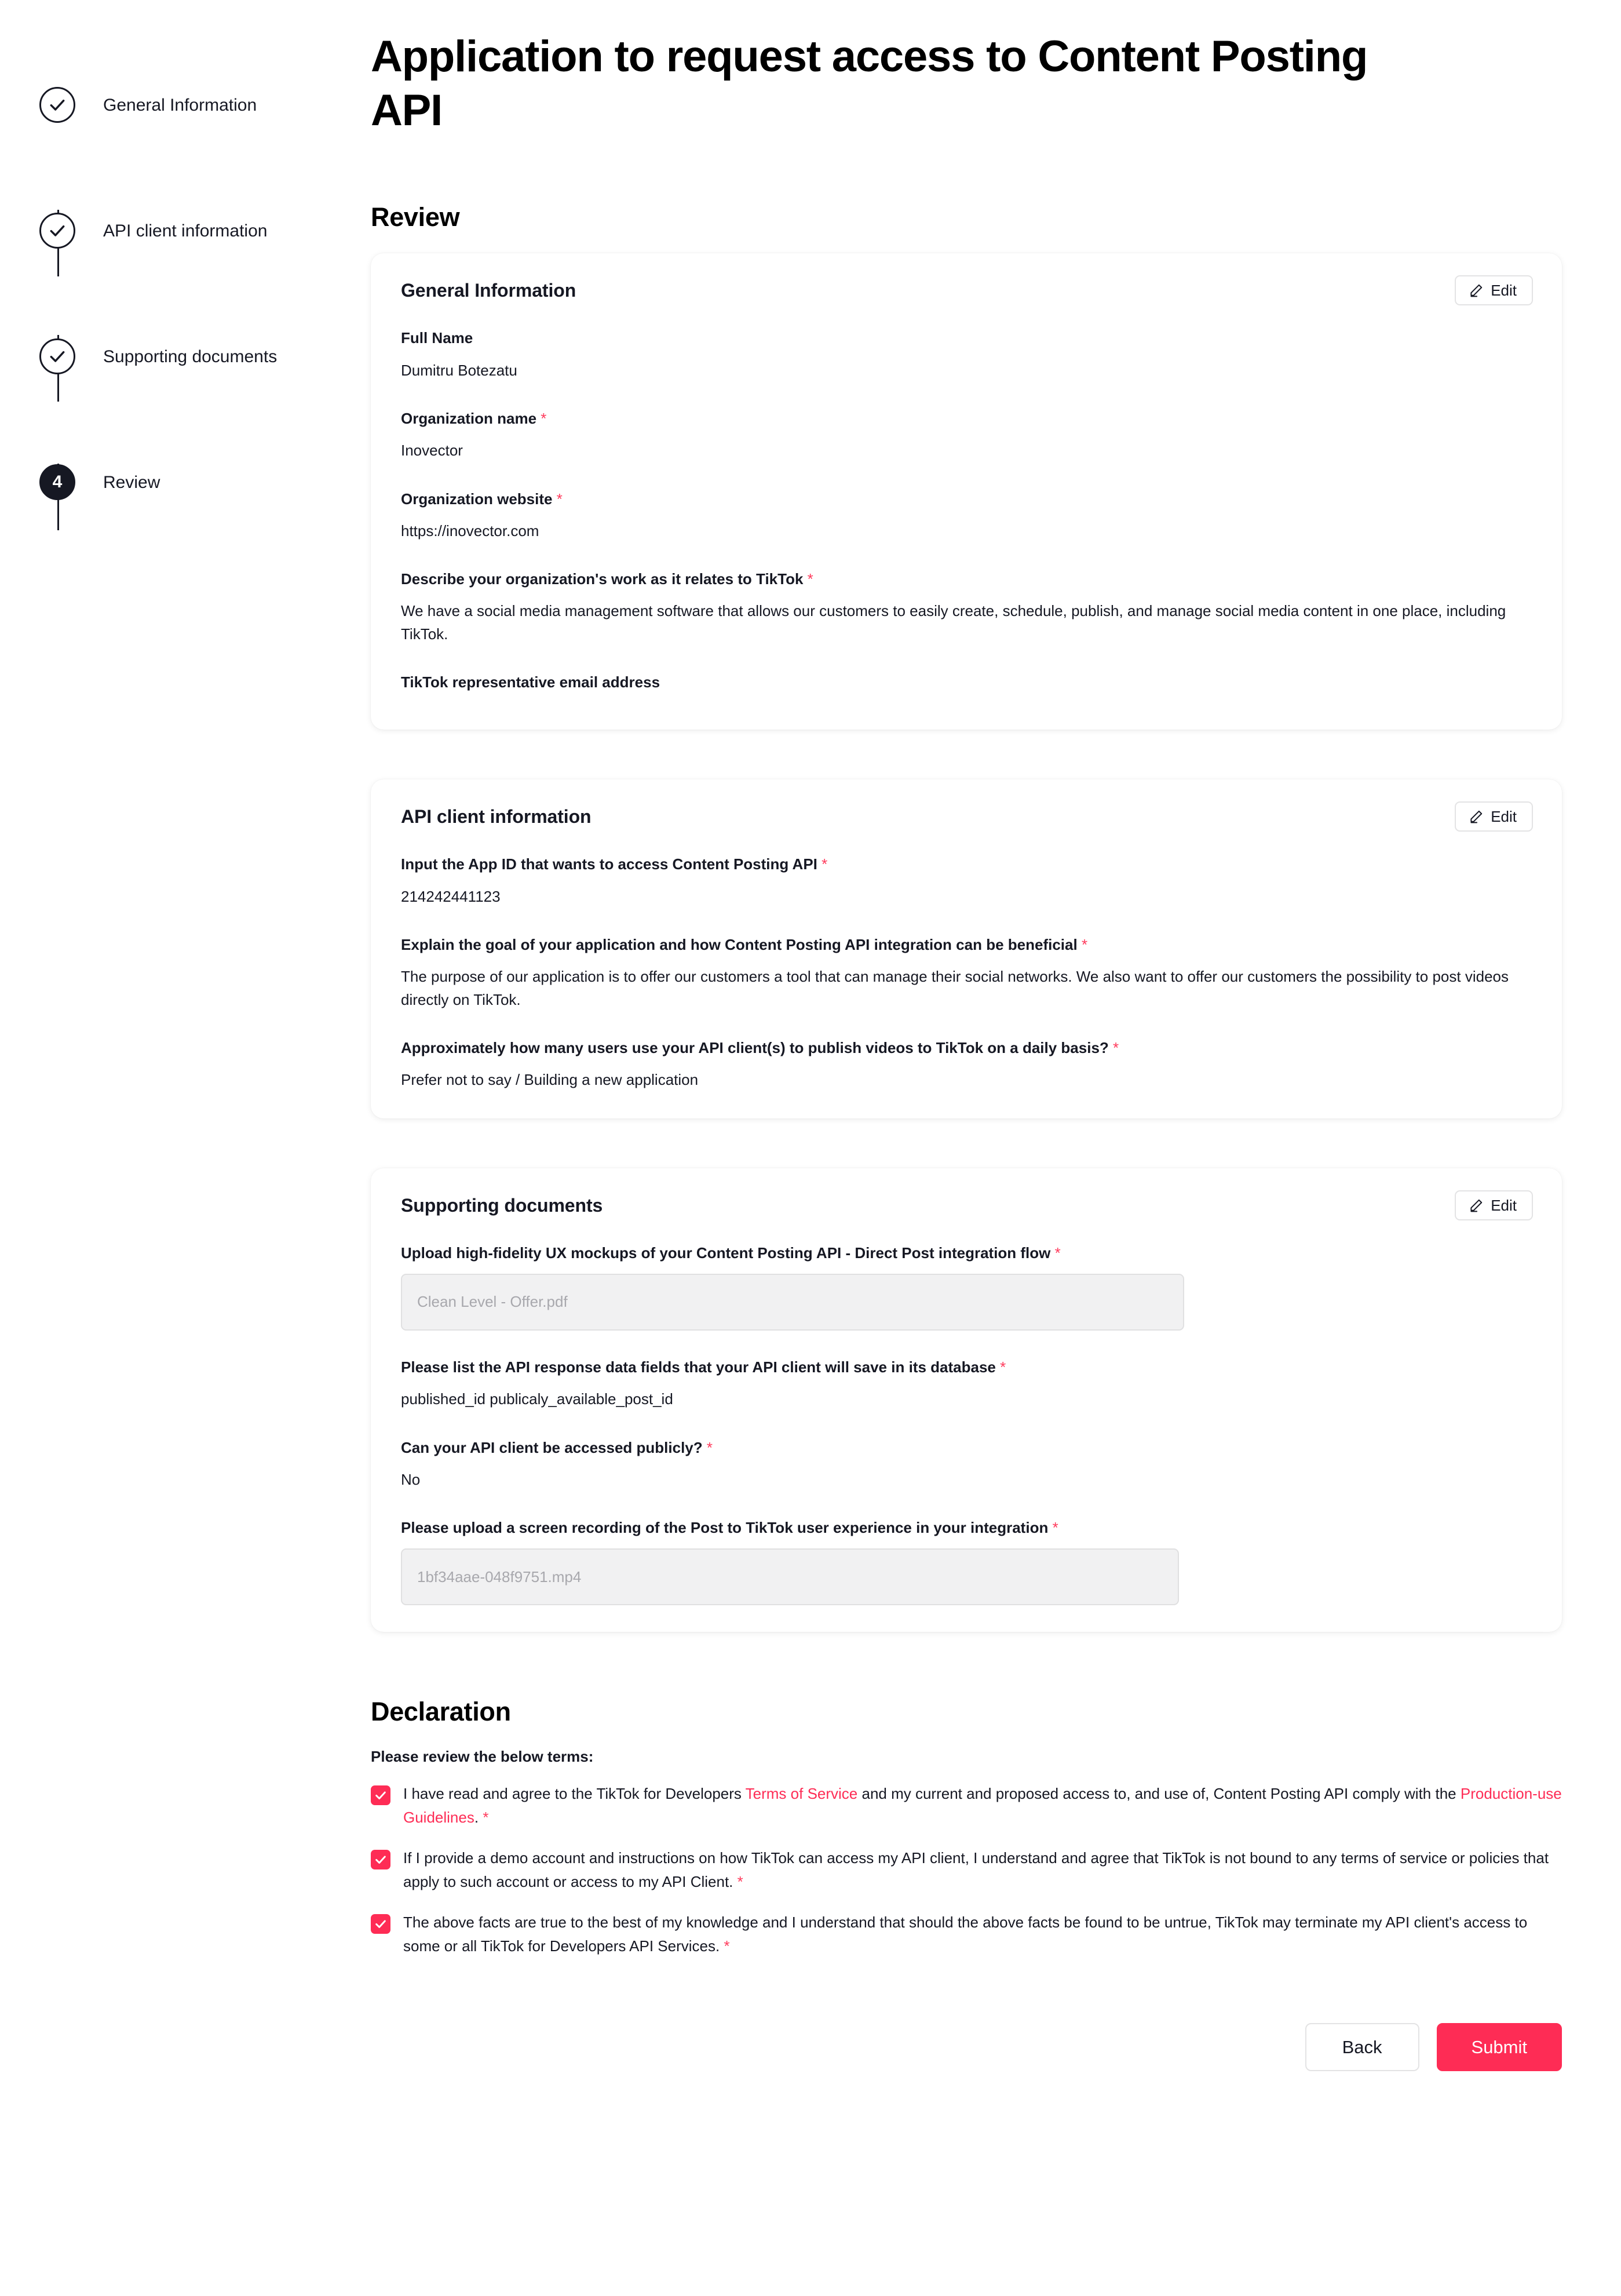 The image size is (1621, 2296). I want to click on step-label-2: API client information, so click(186, 230).